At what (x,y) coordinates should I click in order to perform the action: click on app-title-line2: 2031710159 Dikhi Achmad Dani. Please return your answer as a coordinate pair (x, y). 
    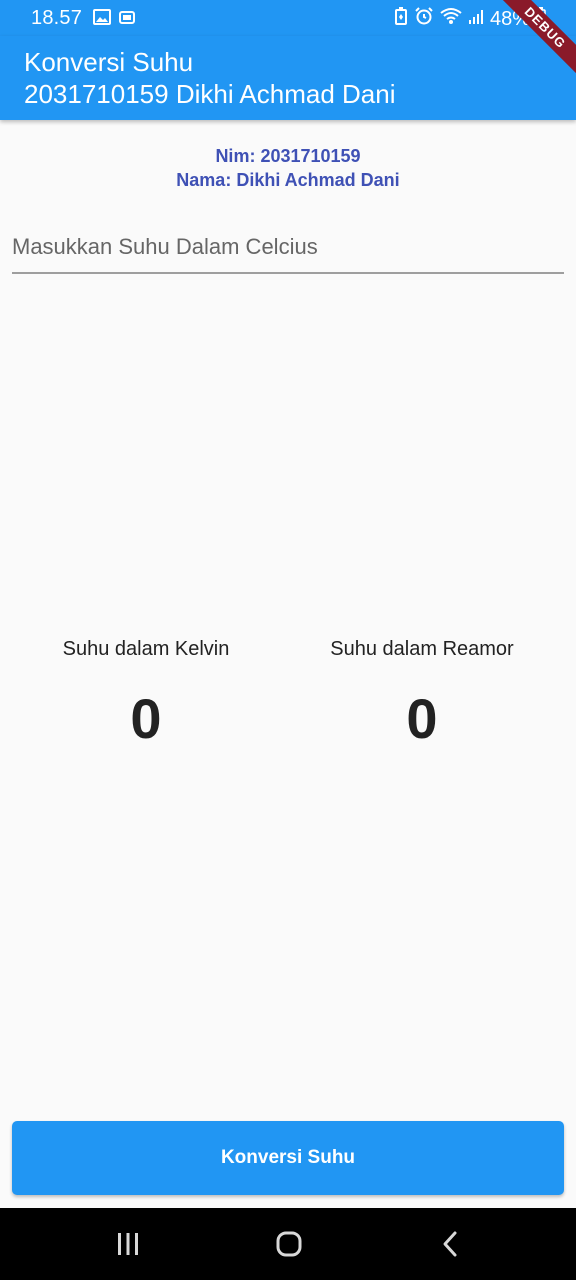
    Looking at the image, I should click on (210, 94).